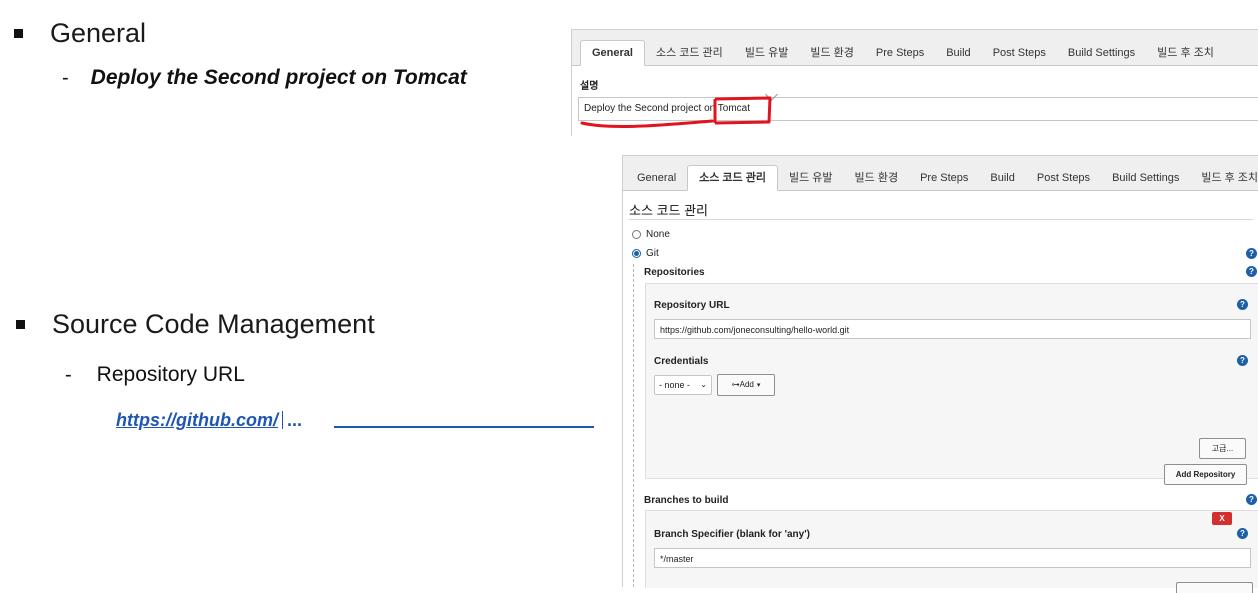 Image resolution: width=1258 pixels, height=593 pixels. I want to click on general-bullet-row: General, so click(80, 33).